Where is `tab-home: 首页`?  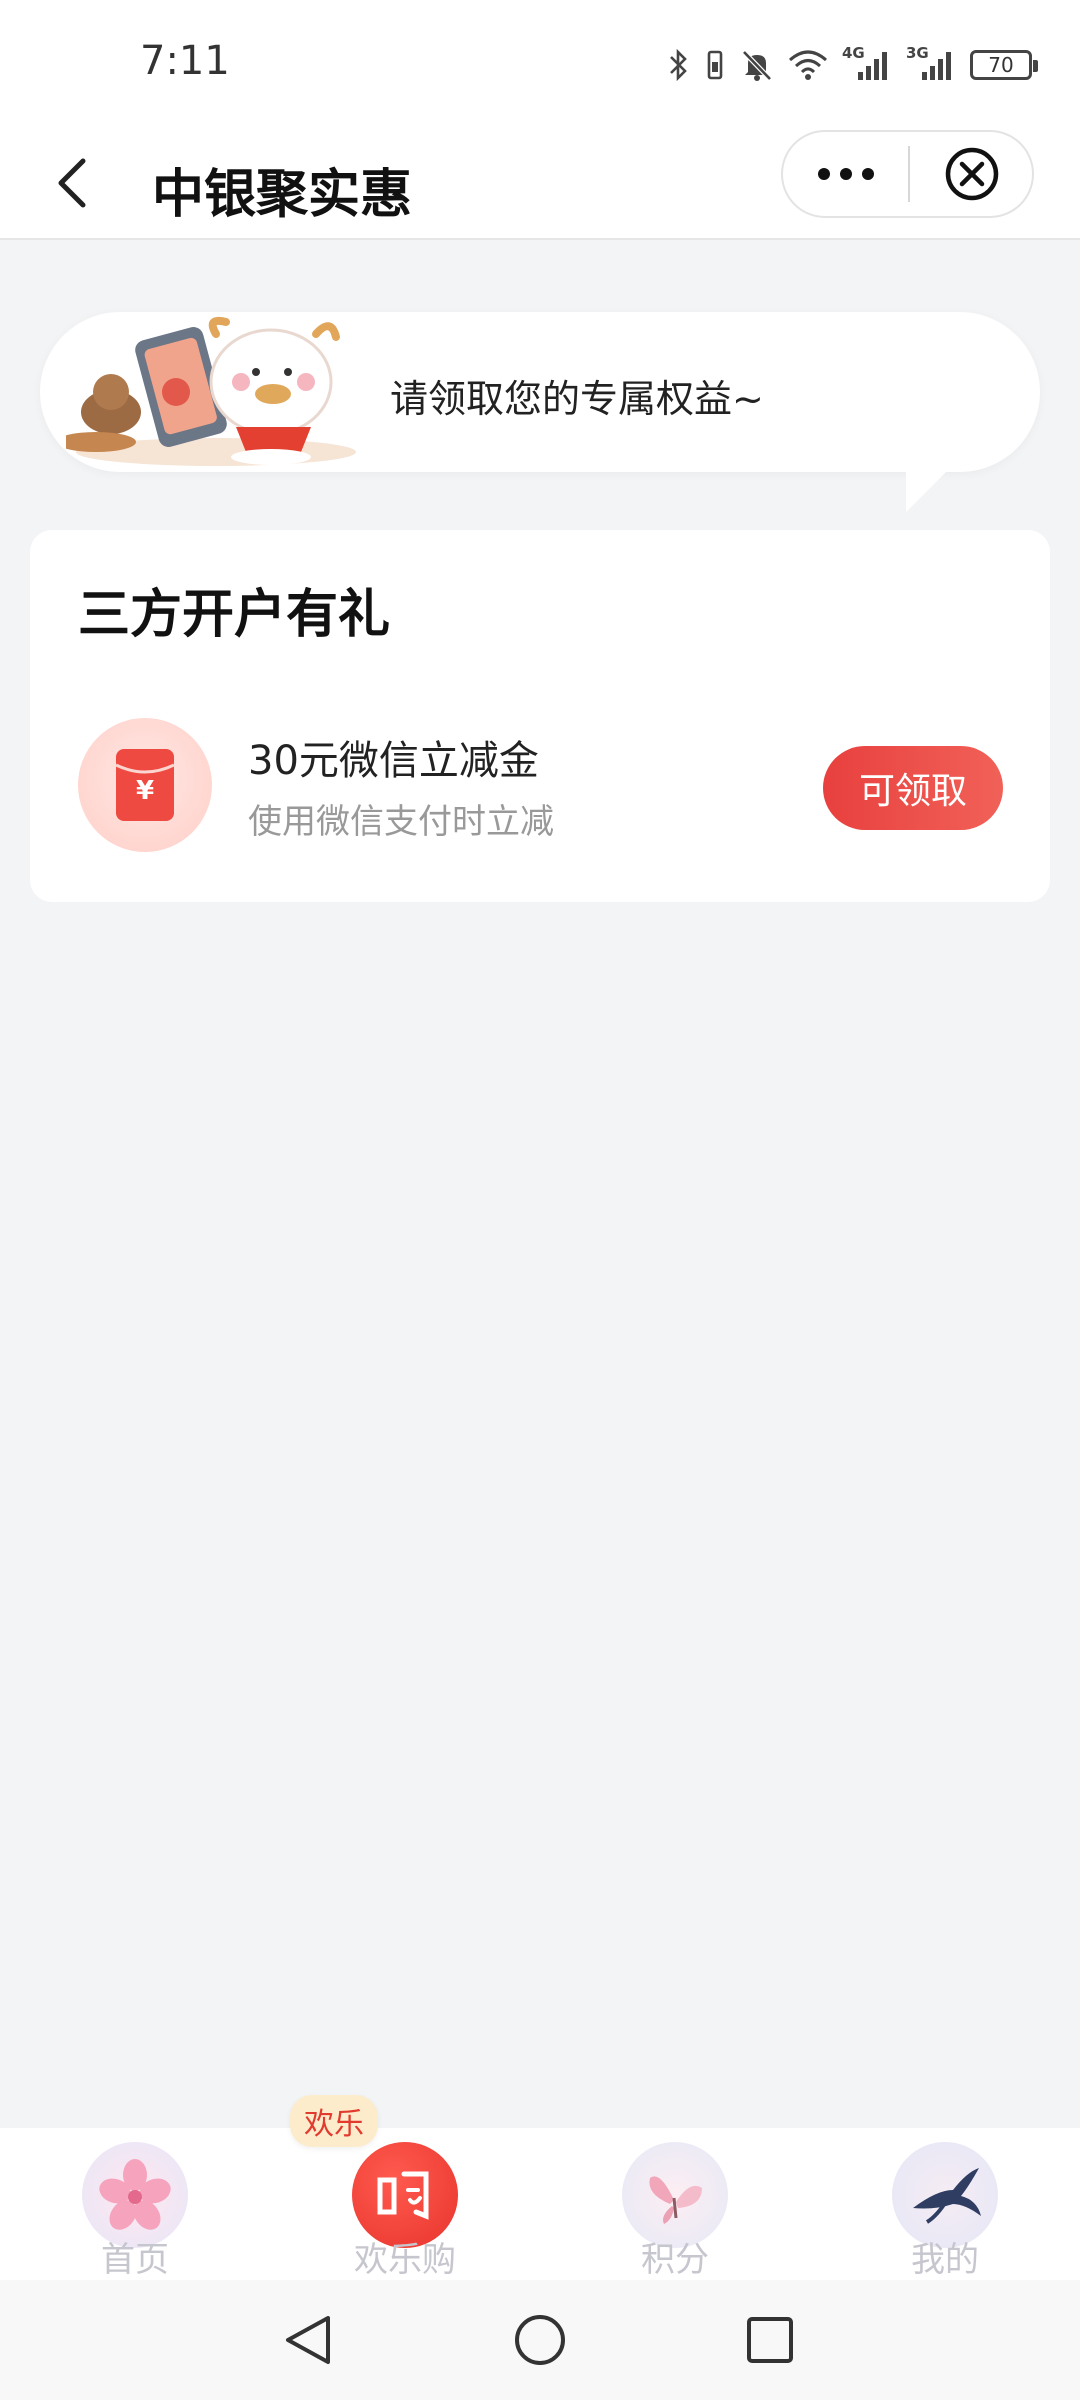 tab-home: 首页 is located at coordinates (135, 2204).